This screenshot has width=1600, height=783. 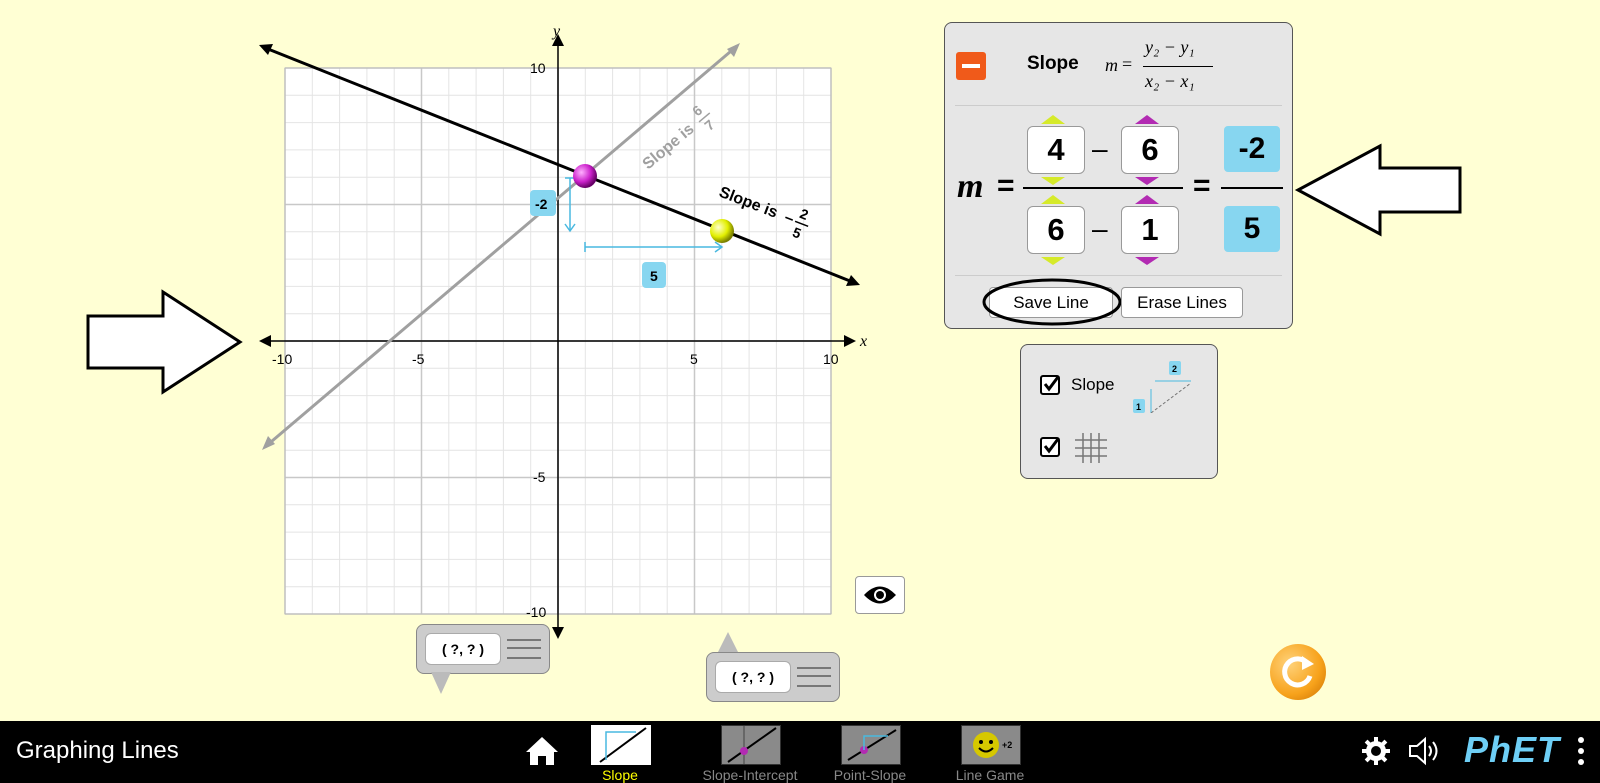 What do you see at coordinates (870, 775) in the screenshot?
I see `tab-point-slope-label: Point-Slope` at bounding box center [870, 775].